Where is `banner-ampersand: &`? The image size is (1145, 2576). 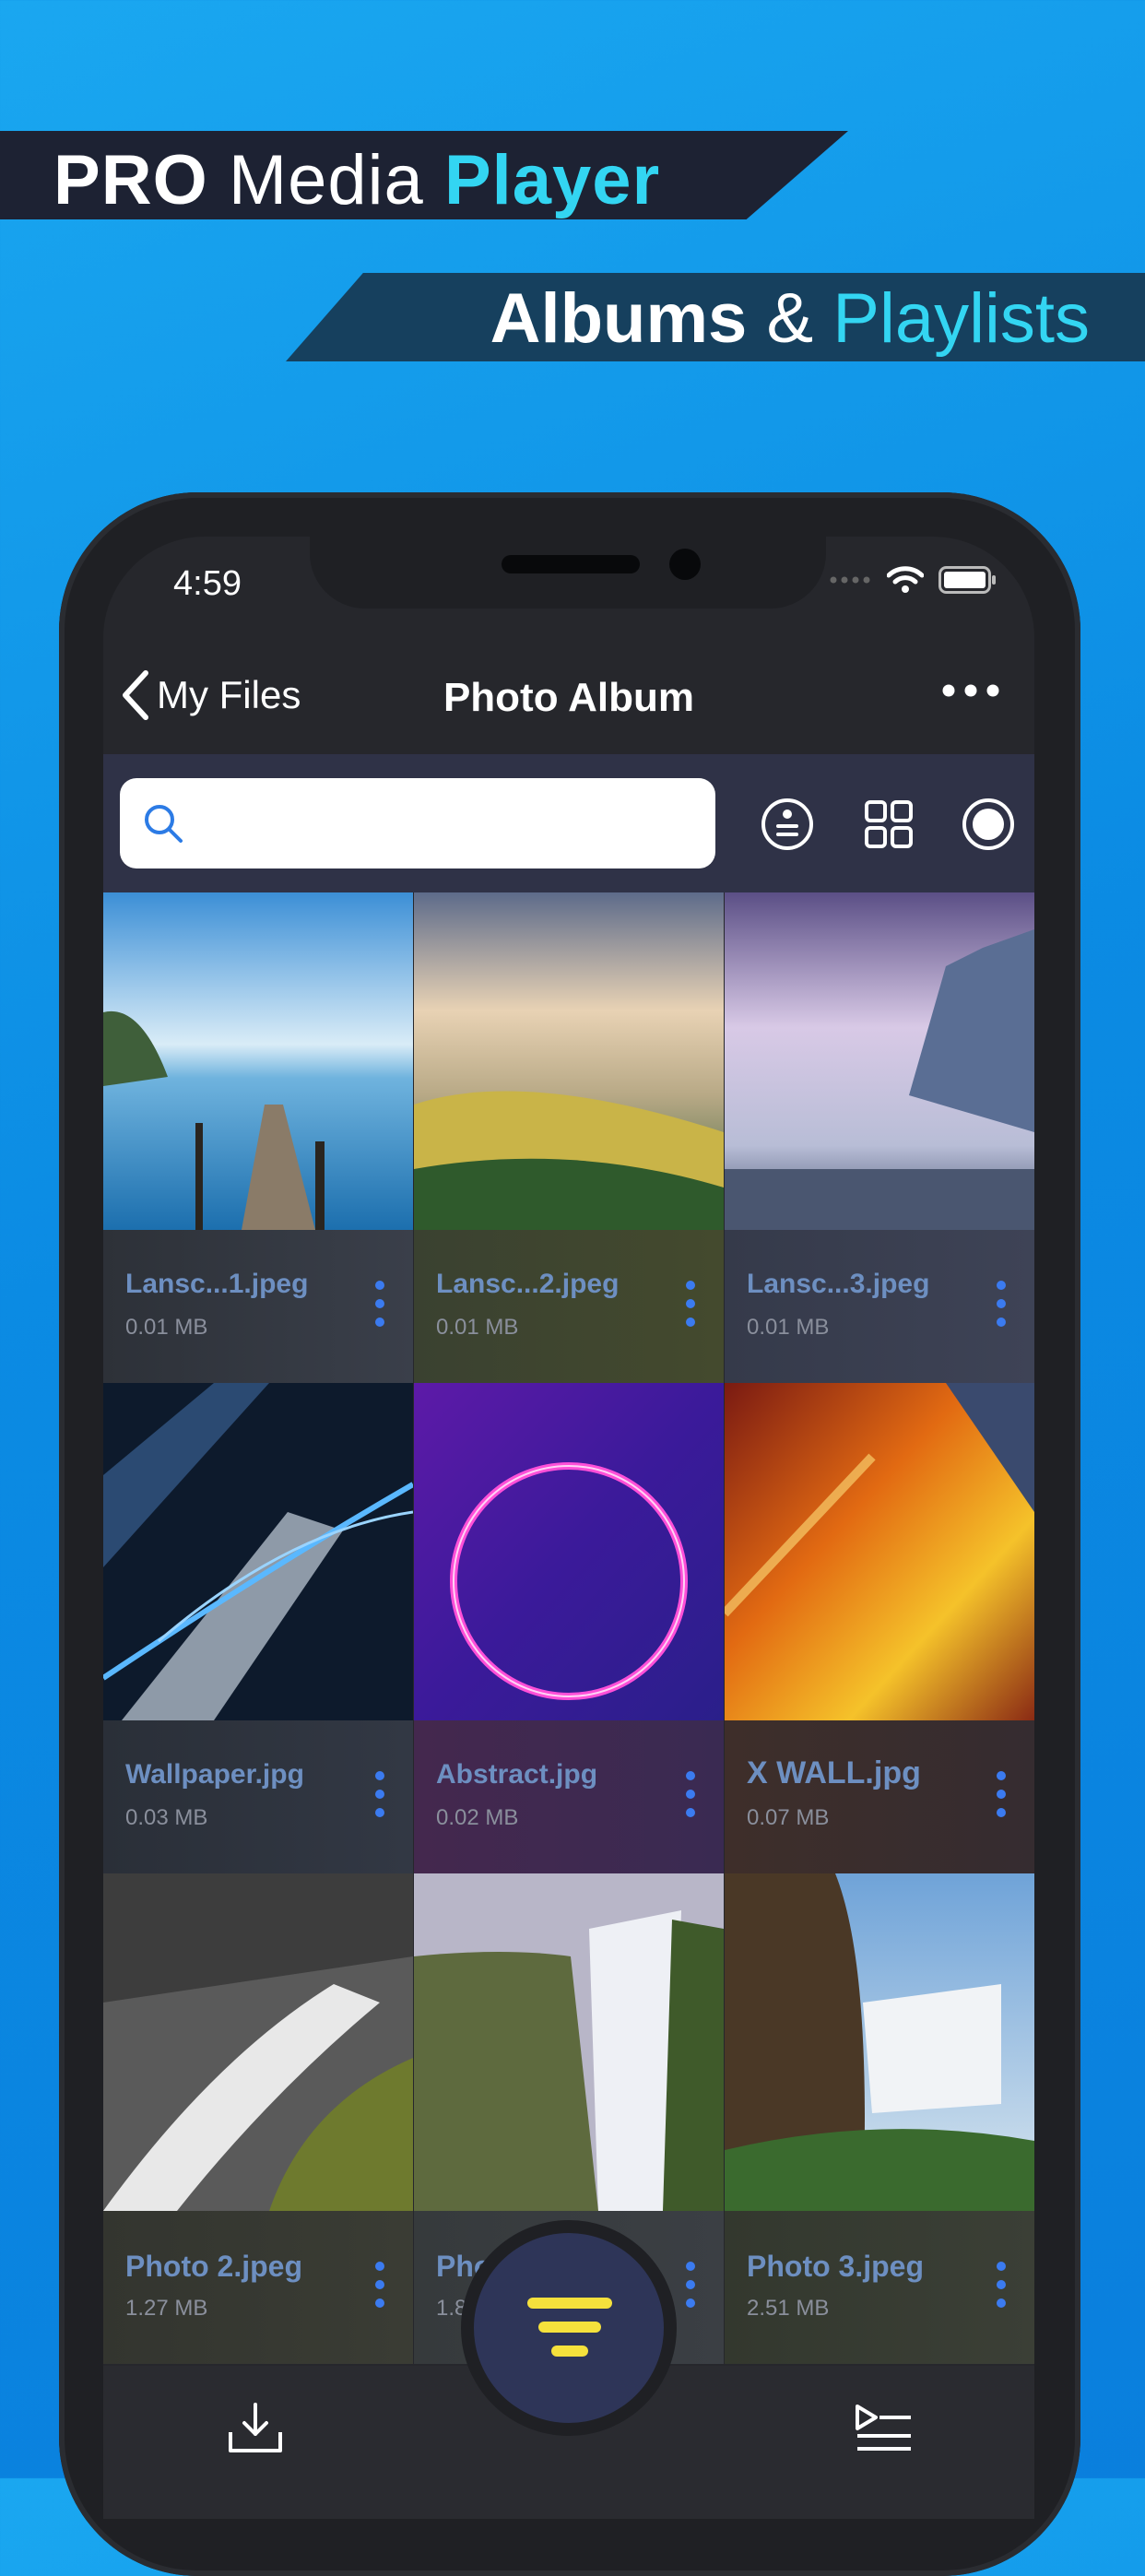
banner-ampersand: & is located at coordinates (790, 318).